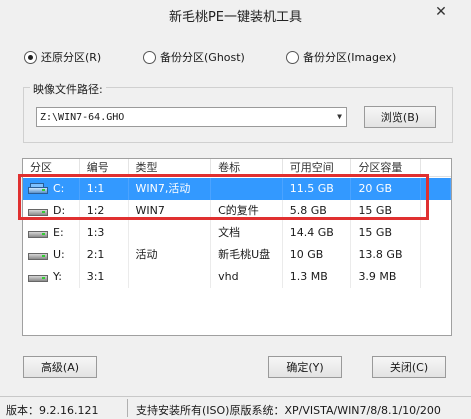 Image resolution: width=471 pixels, height=419 pixels. I want to click on free-space-cell: 14.4 GB, so click(317, 233).